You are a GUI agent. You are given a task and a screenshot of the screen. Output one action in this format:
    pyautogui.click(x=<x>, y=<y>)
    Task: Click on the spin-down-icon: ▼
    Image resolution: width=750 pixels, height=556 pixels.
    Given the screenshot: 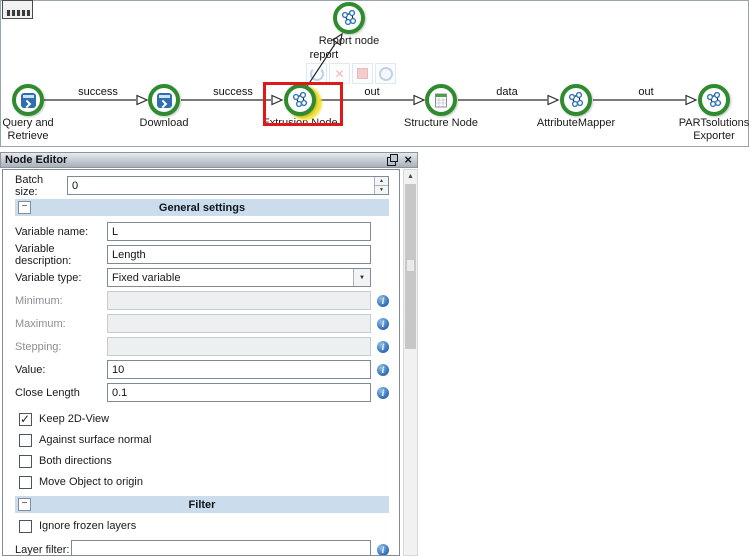 What is the action you would take?
    pyautogui.click(x=381, y=189)
    